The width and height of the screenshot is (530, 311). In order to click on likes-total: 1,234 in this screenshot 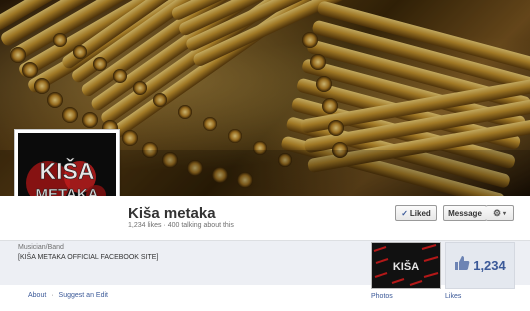, I will do `click(489, 265)`.